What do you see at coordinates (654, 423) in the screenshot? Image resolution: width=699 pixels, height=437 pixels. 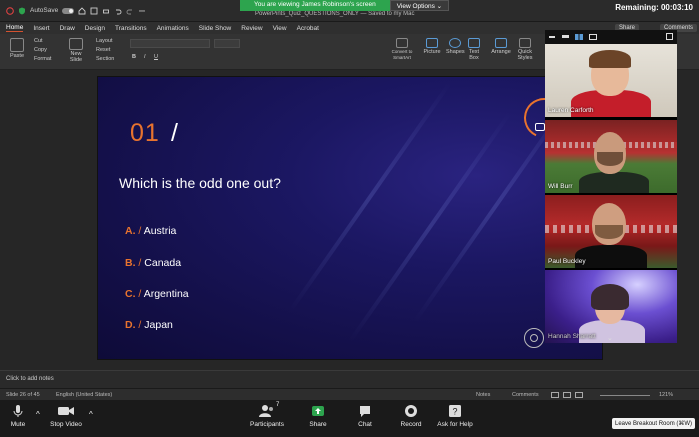 I see `leave-breakout-room-button: Leave Breakout Room (⌘W)` at bounding box center [654, 423].